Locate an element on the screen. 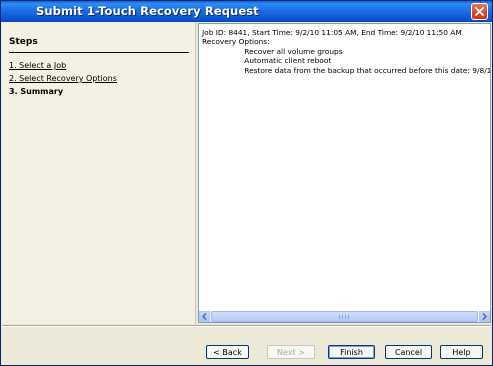 Image resolution: width=493 pixels, height=366 pixels. summary-line-options-heading: Recovery Options: is located at coordinates (236, 42).